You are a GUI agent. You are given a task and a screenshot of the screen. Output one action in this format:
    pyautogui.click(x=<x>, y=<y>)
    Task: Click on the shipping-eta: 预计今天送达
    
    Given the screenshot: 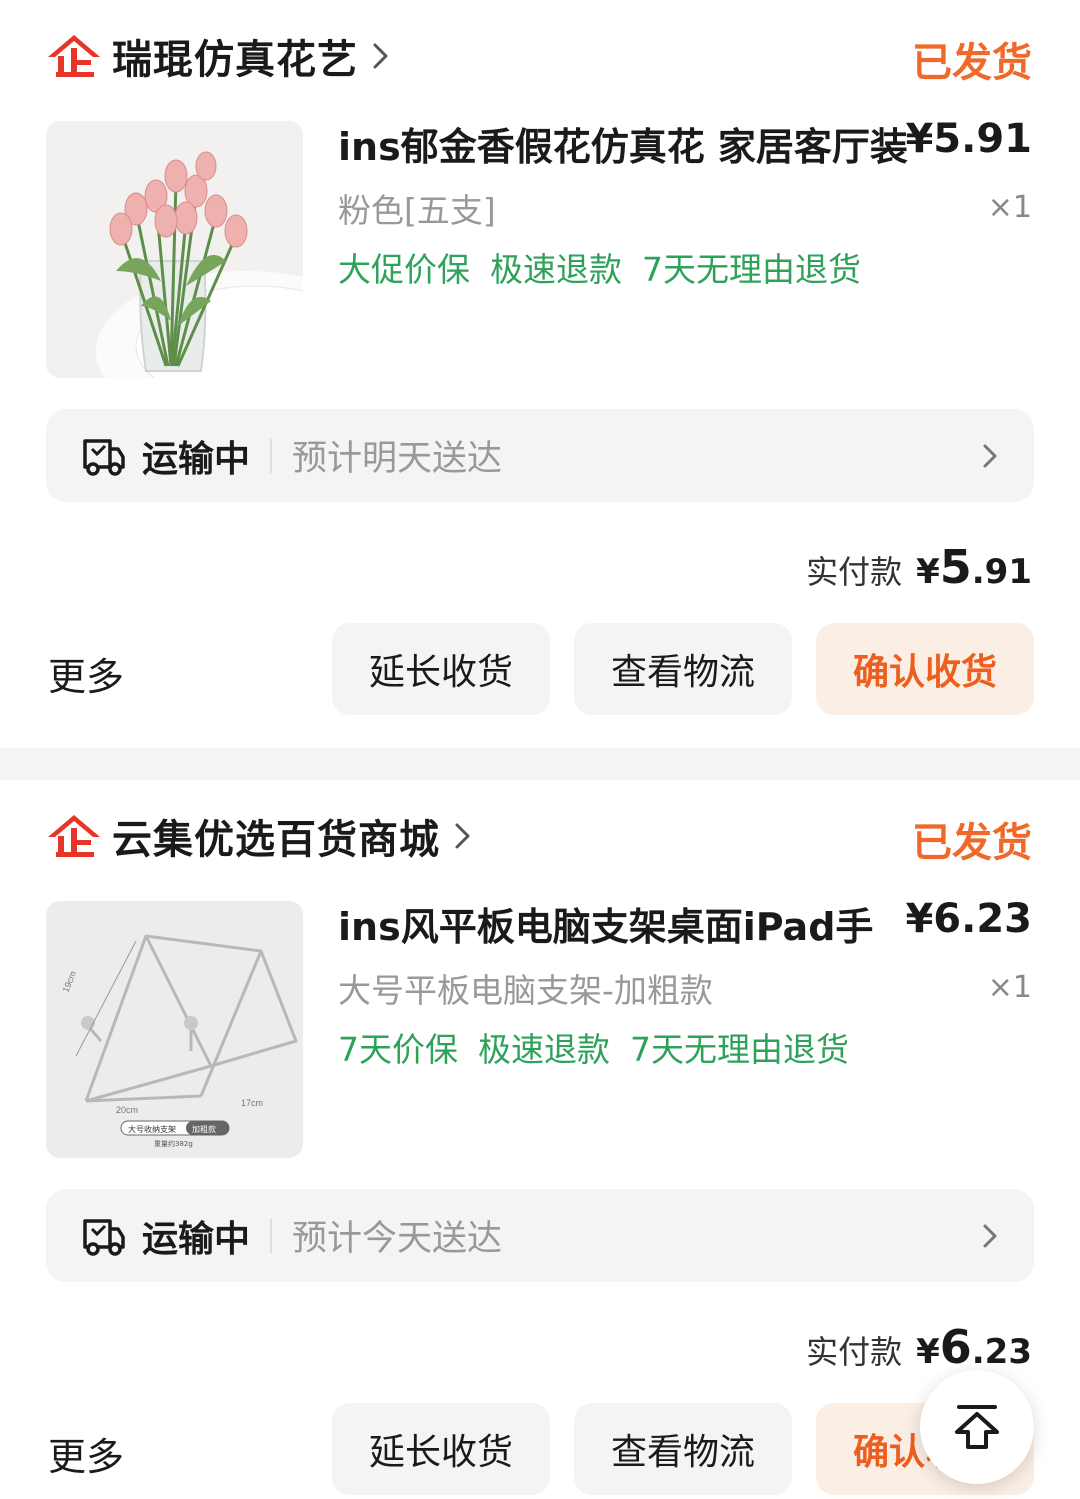 What is the action you would take?
    pyautogui.click(x=397, y=1239)
    